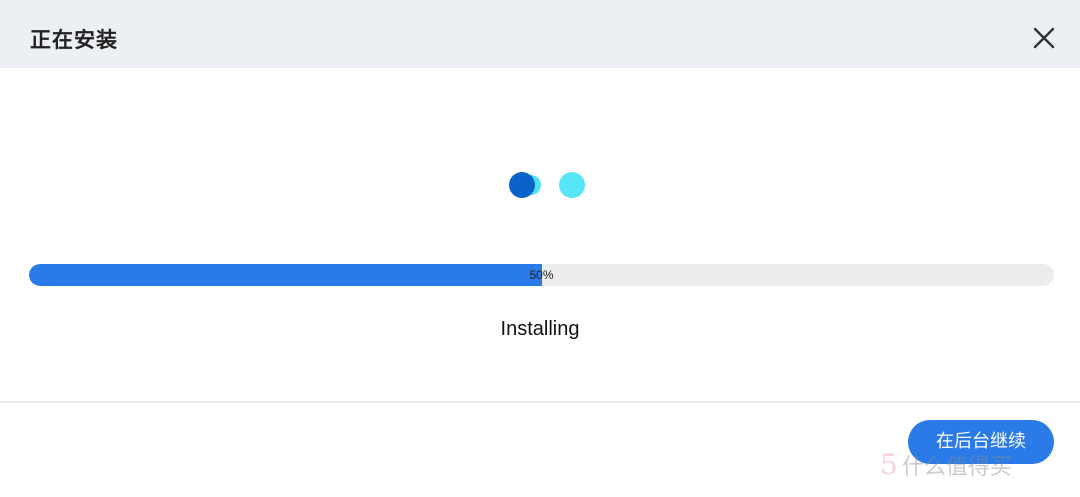  I want to click on loading-spinner, so click(550, 186).